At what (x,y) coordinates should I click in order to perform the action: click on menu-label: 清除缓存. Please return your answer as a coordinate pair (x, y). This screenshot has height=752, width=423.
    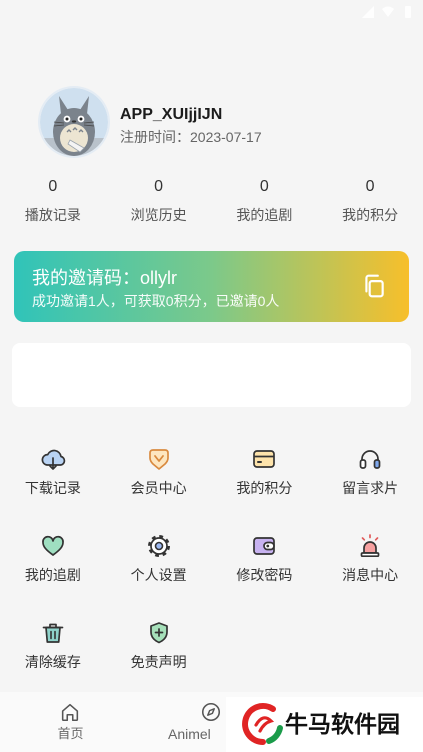
    Looking at the image, I should click on (52, 662).